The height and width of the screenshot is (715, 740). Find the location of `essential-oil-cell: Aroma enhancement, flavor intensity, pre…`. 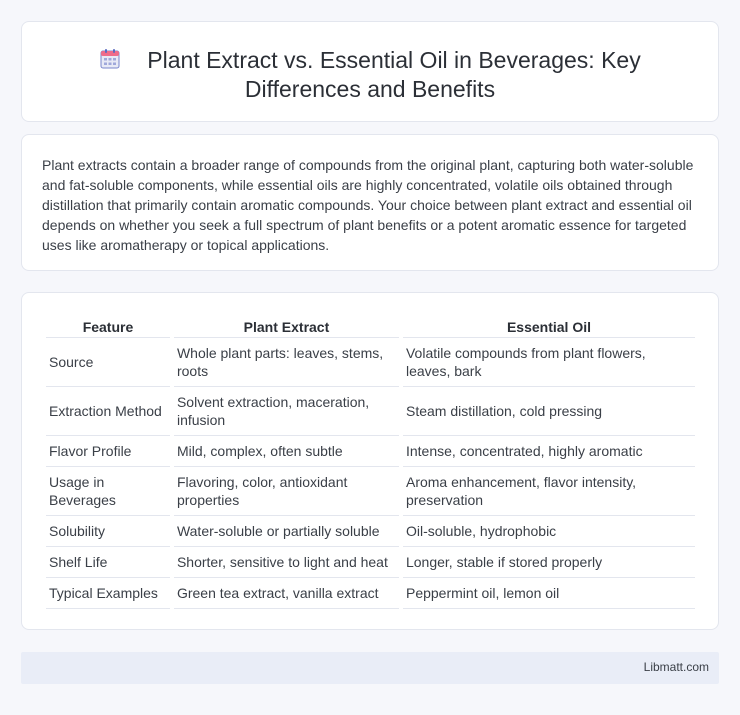

essential-oil-cell: Aroma enhancement, flavor intensity, pre… is located at coordinates (548, 491).